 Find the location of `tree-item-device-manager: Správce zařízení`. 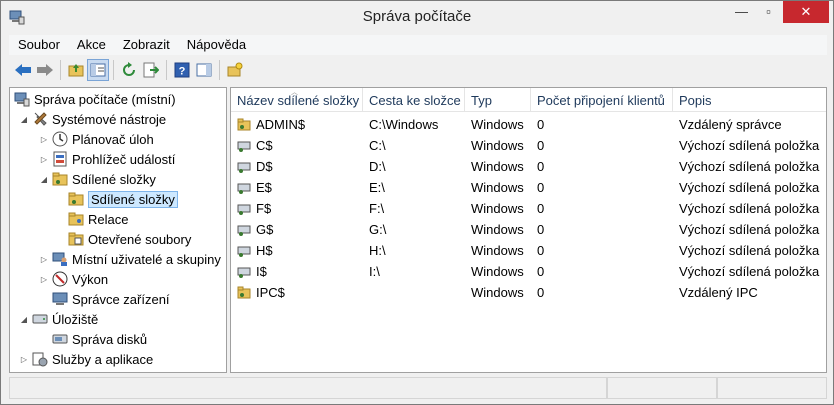

tree-item-device-manager: Správce zařízení is located at coordinates (110, 299).